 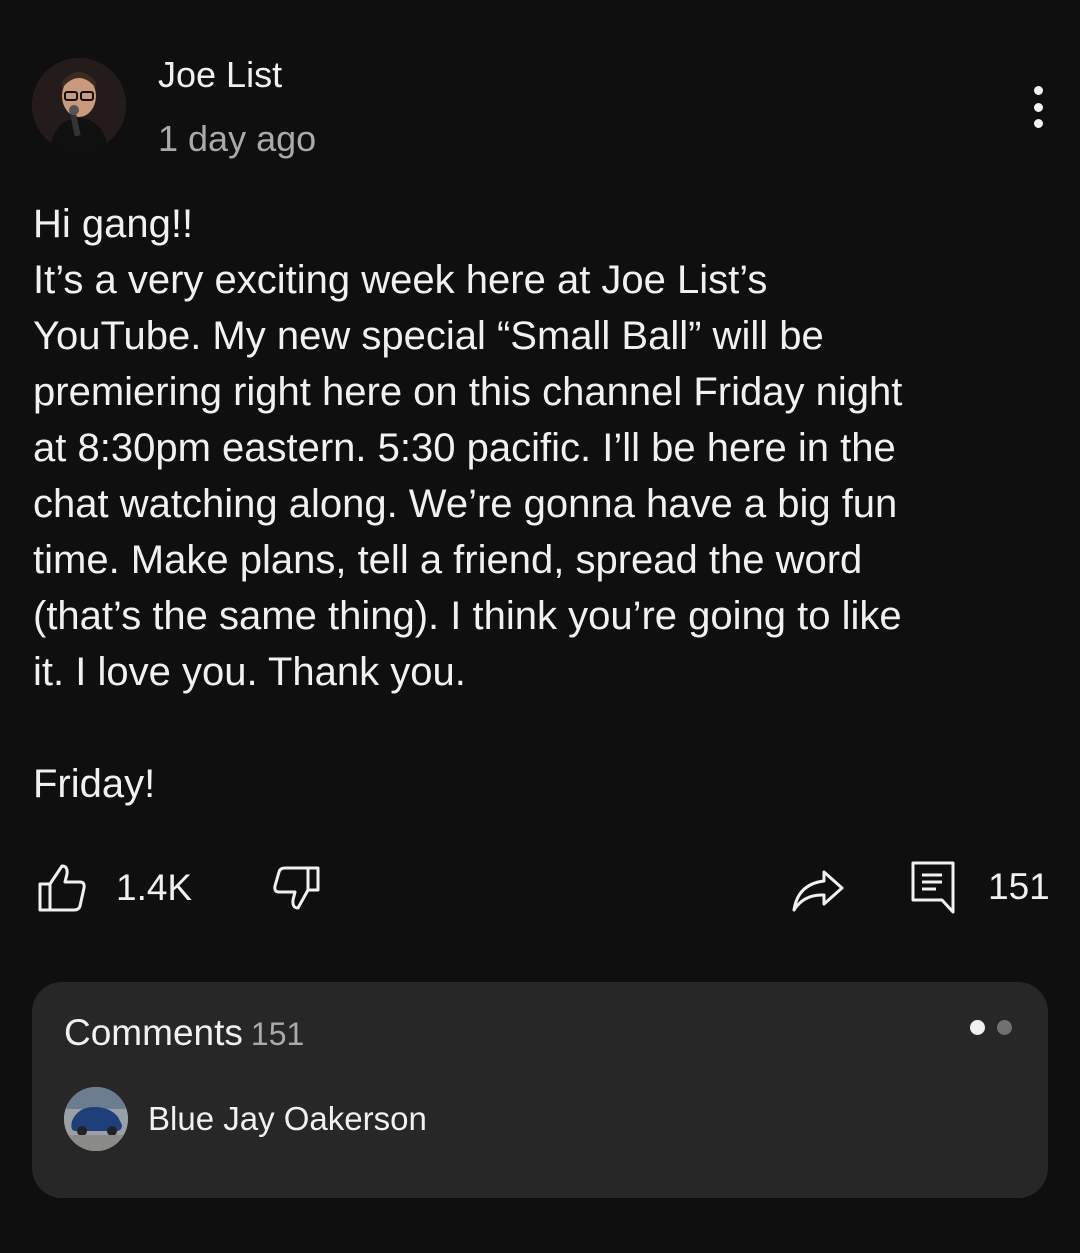 I want to click on pager-dot-active, so click(x=977, y=1027).